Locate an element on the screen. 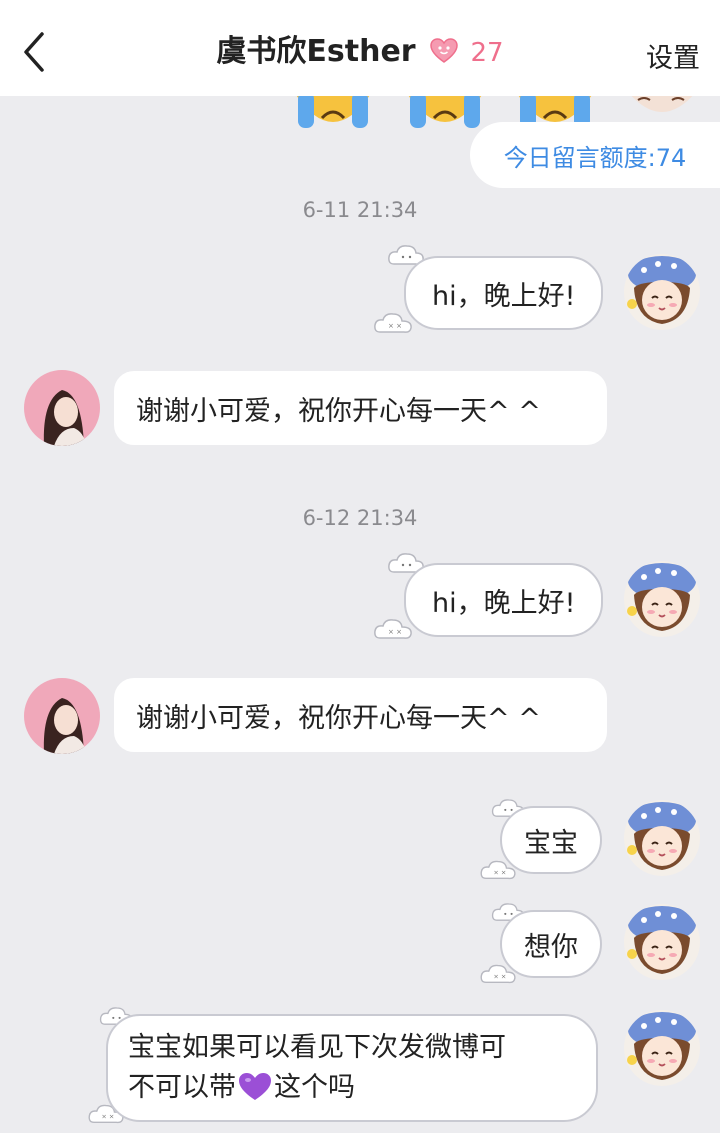 The width and height of the screenshot is (720, 1133). message-text-segment: 这个吗 is located at coordinates (314, 1087).